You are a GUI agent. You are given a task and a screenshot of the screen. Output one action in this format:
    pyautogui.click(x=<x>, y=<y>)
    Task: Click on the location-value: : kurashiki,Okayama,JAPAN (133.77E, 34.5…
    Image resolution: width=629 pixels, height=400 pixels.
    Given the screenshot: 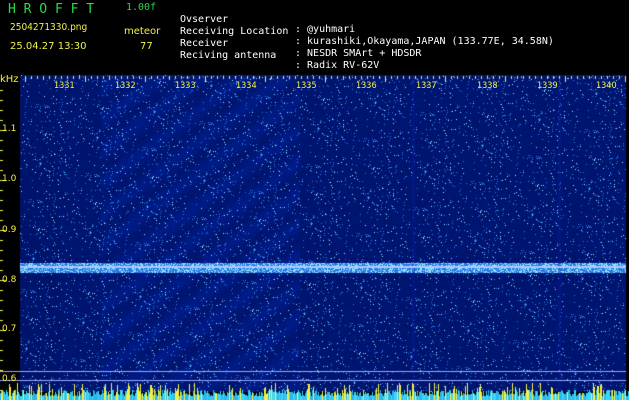 What is the action you would take?
    pyautogui.click(x=424, y=41)
    